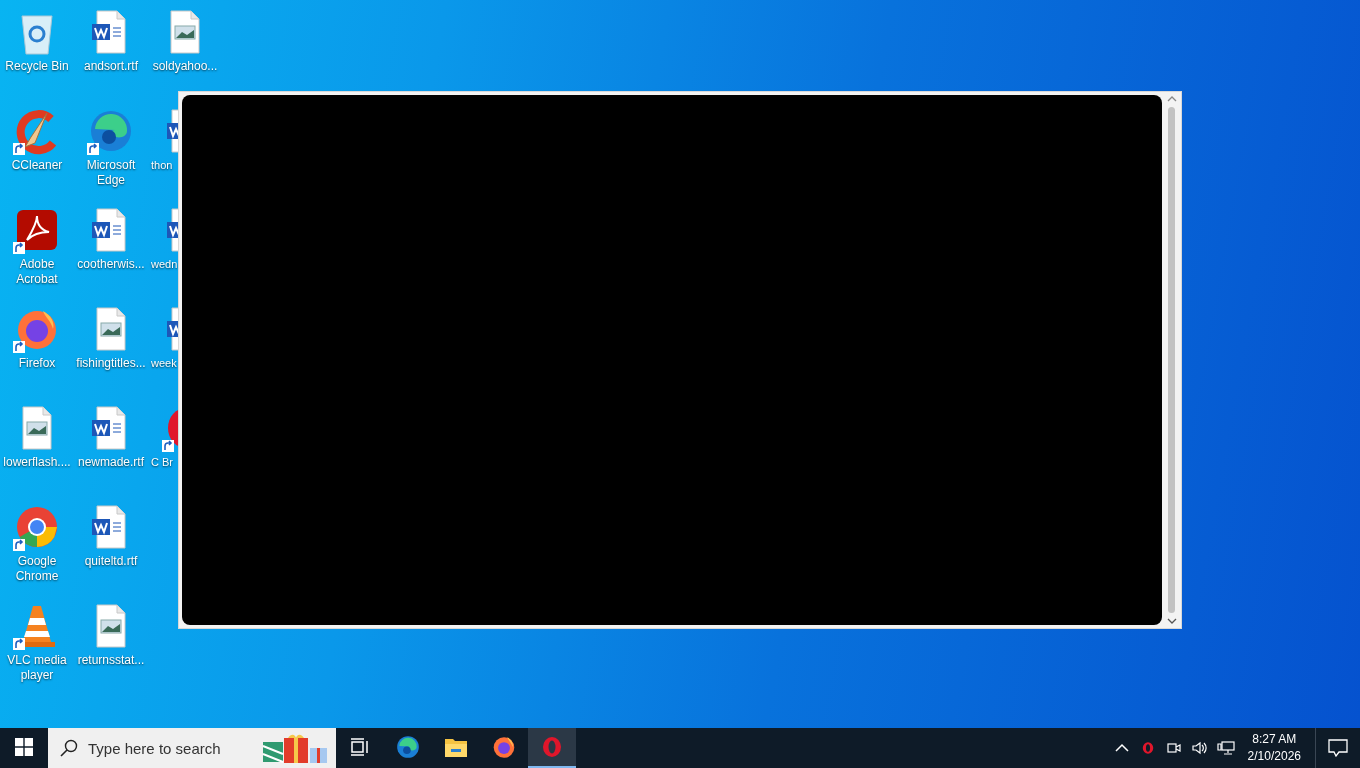 The image size is (1360, 768). What do you see at coordinates (1338, 748) in the screenshot?
I see `speech-bubble-icon` at bounding box center [1338, 748].